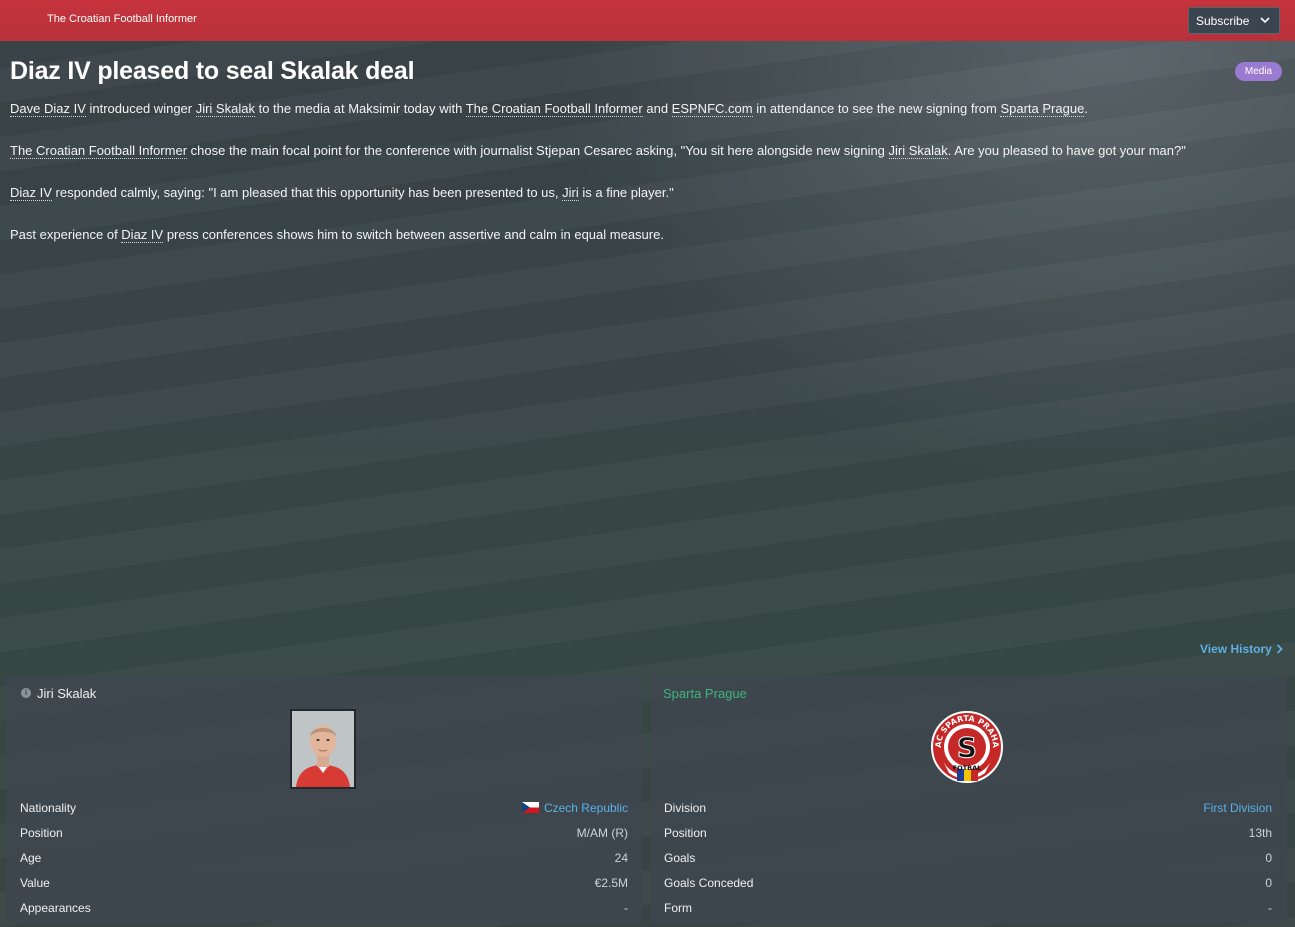  I want to click on detail-row: Value €2.5M, so click(324, 883).